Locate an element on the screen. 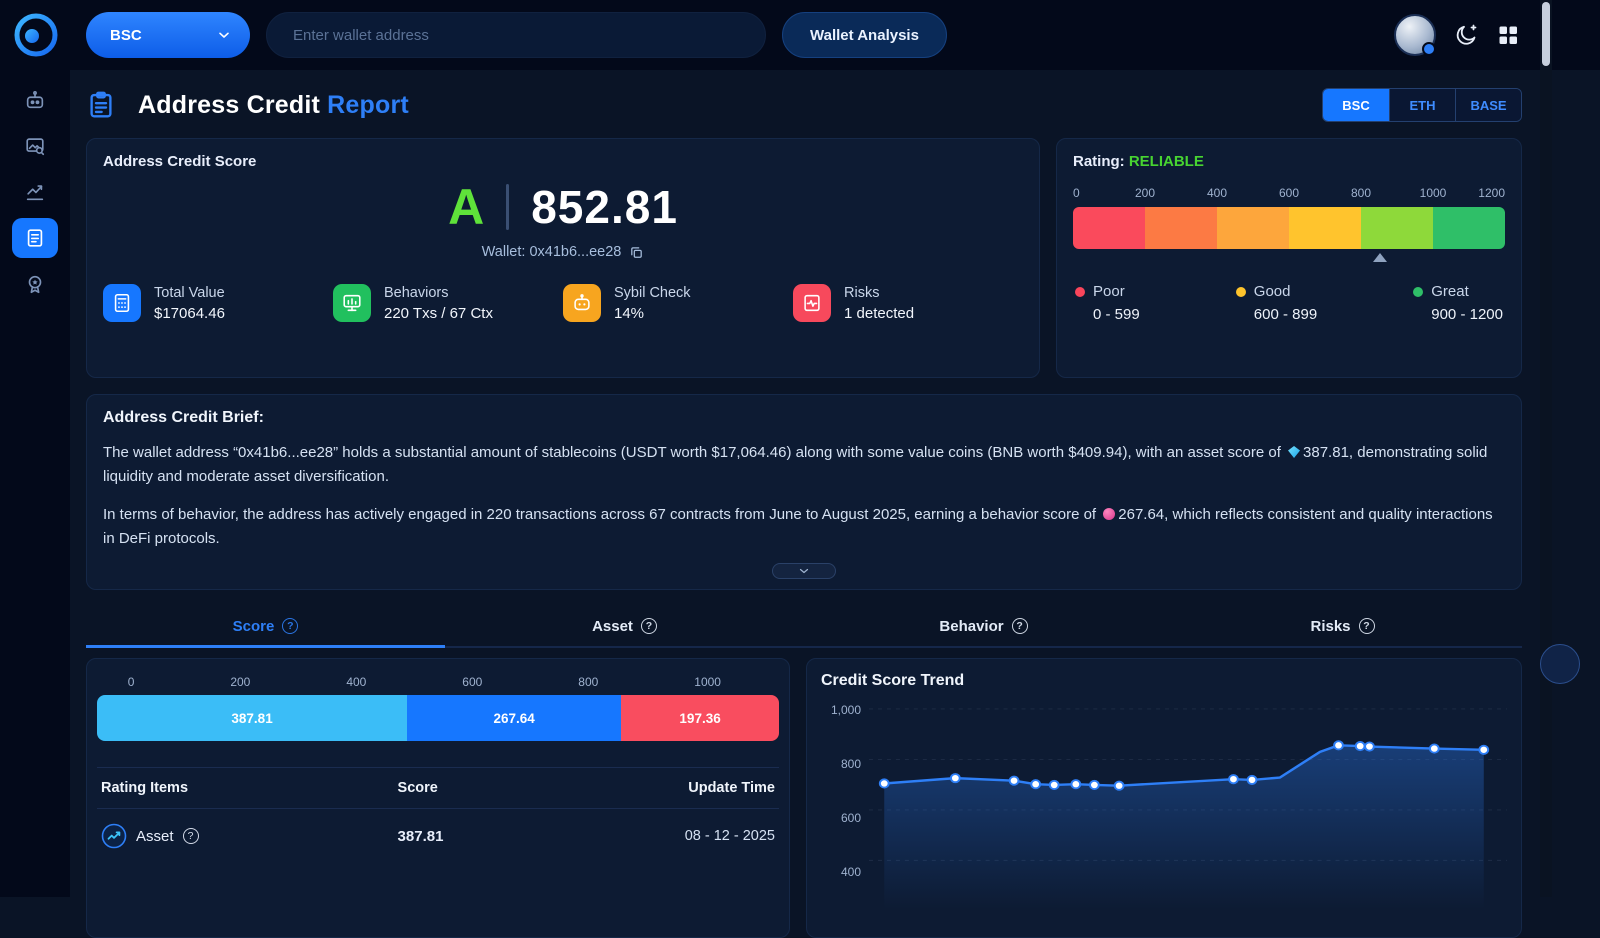 The image size is (1600, 938). legend-range: 600 - 899 is located at coordinates (1285, 314).